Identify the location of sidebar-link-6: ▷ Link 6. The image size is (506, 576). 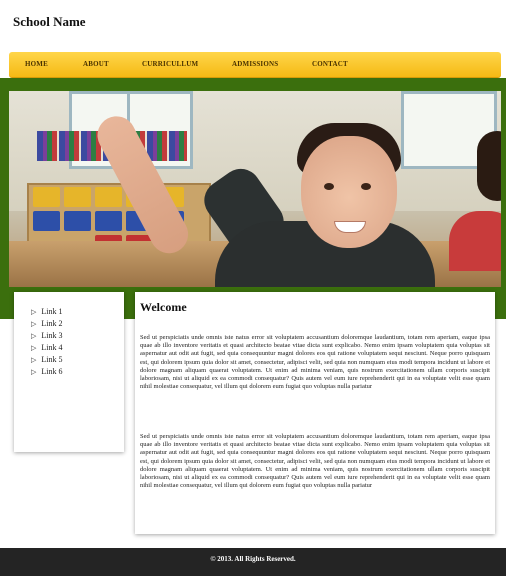
(47, 371).